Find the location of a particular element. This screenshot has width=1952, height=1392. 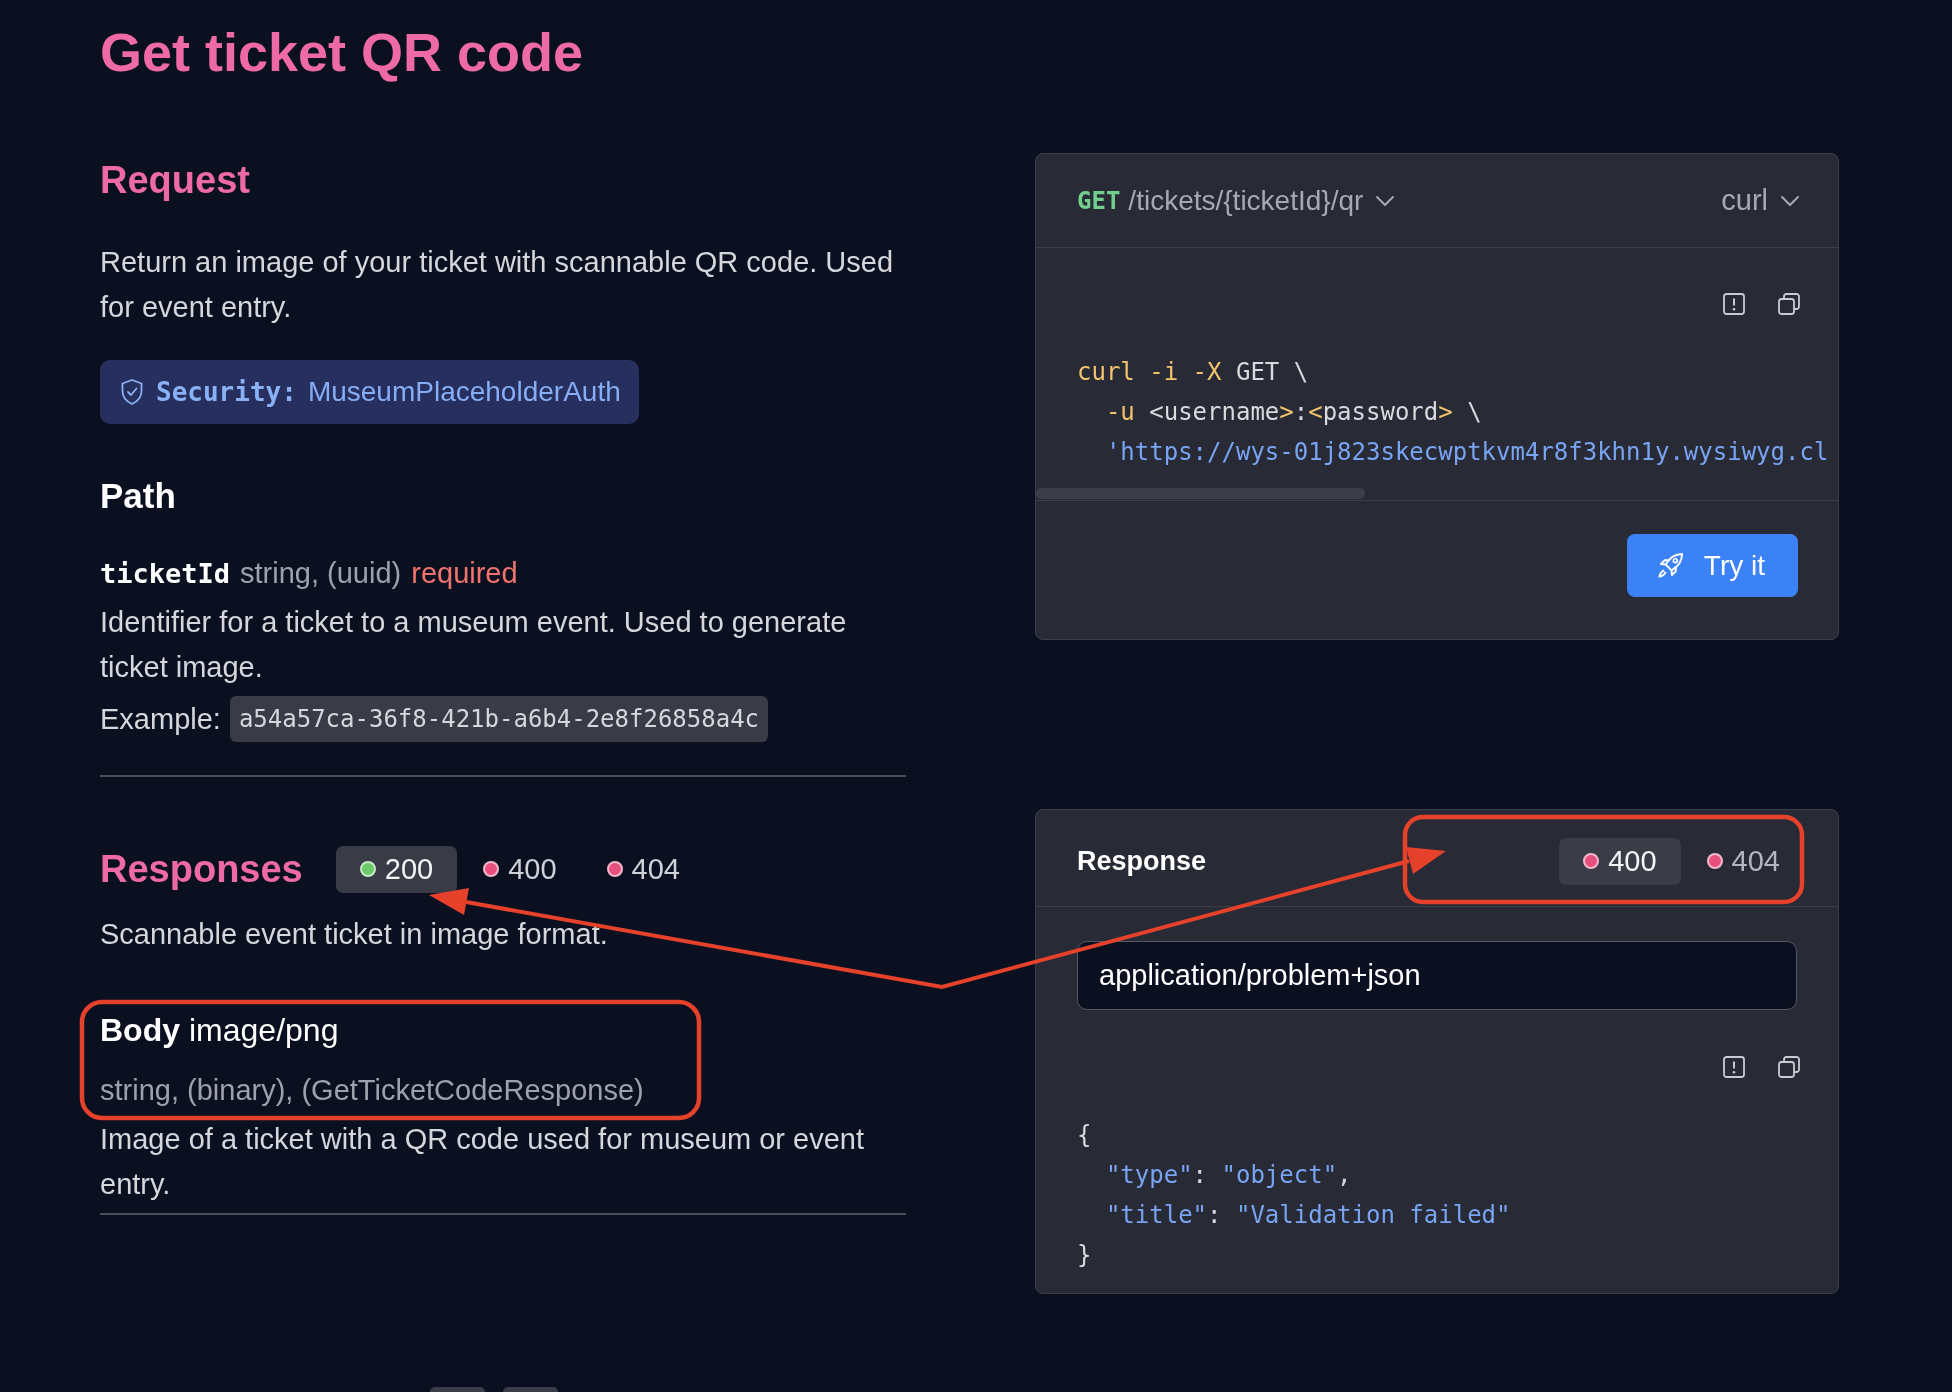

rocket-icon is located at coordinates (1670, 565).